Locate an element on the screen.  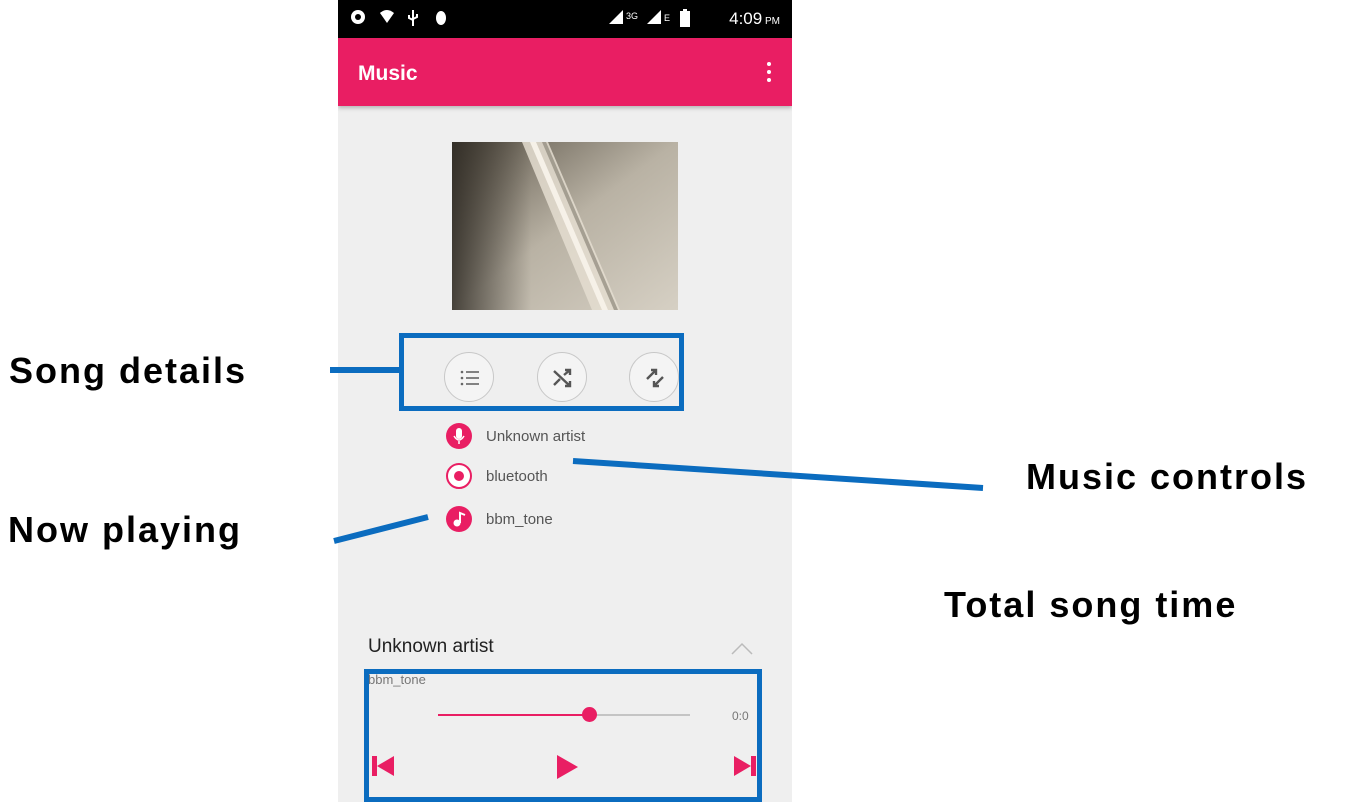
song-details-highlight-box is located at coordinates (541, 372).